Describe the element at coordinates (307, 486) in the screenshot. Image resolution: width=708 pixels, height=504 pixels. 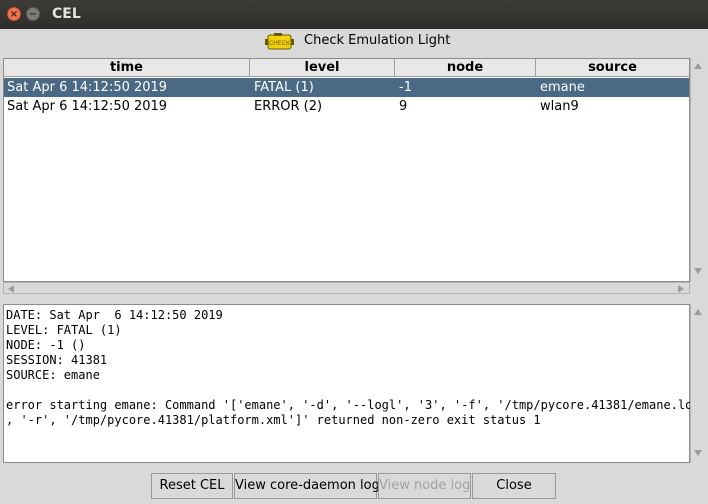
I see `view-daemon-log-button: View core-daemon log` at that location.